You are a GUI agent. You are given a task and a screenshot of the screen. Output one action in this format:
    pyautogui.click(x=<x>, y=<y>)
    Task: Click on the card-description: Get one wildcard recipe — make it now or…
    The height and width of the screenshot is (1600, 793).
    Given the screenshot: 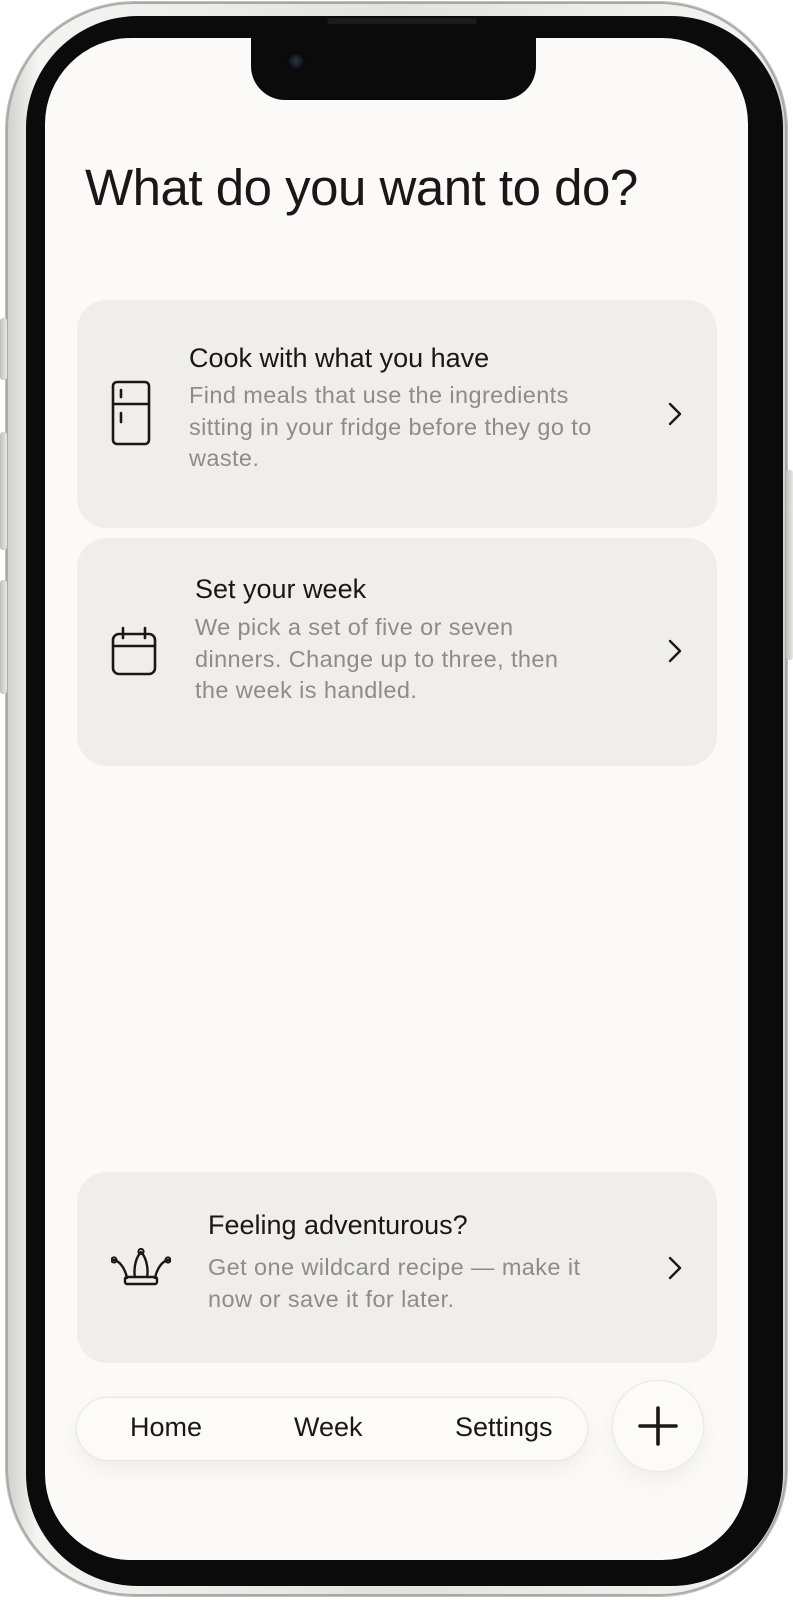 What is the action you would take?
    pyautogui.click(x=394, y=1283)
    